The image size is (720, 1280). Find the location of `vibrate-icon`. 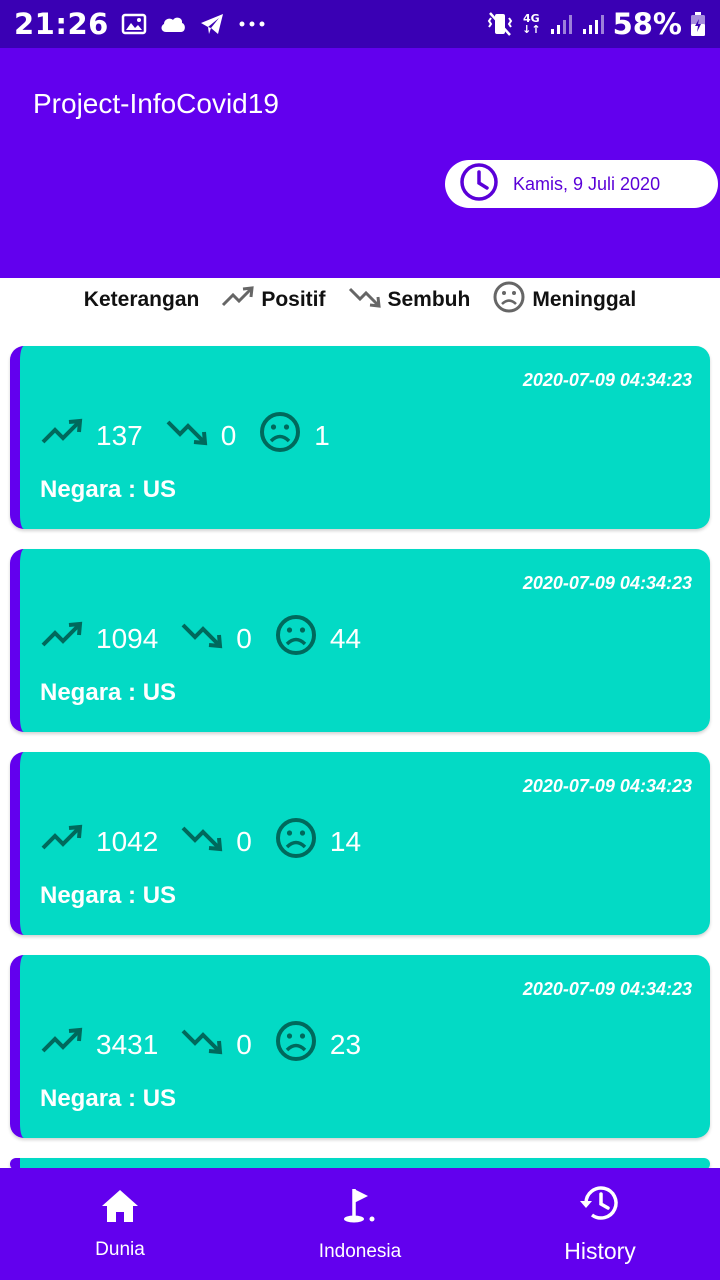

vibrate-icon is located at coordinates (500, 24).